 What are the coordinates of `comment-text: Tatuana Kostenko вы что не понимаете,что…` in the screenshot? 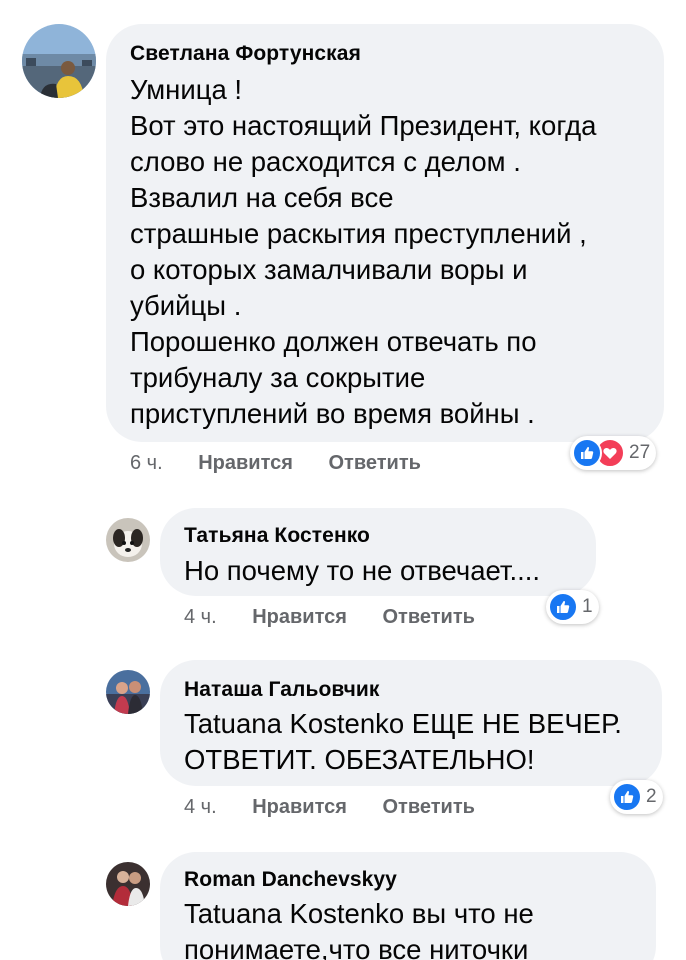 It's located at (359, 928).